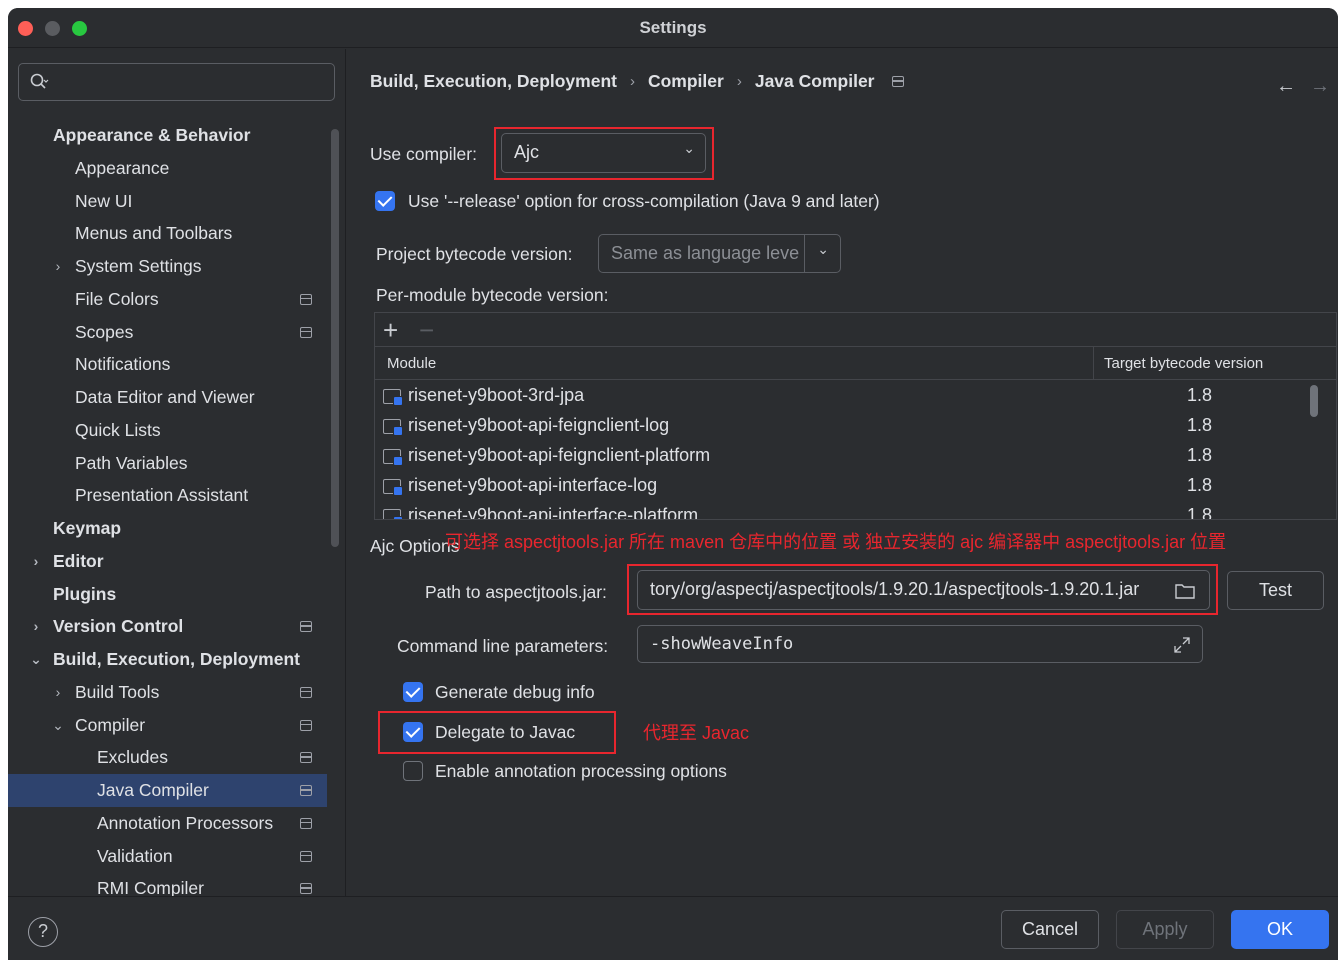 Image resolution: width=1338 pixels, height=960 pixels. Describe the element at coordinates (110, 724) in the screenshot. I see `sidebar-item-label: Compiler` at that location.